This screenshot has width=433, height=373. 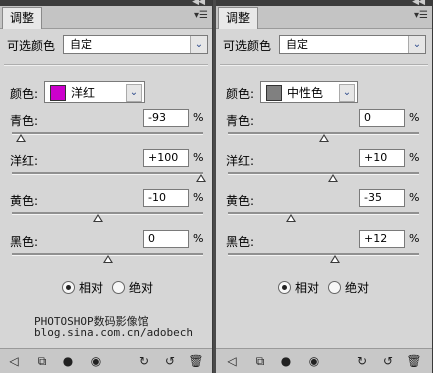 What do you see at coordinates (166, 198) in the screenshot?
I see `slider-value-field: -10` at bounding box center [166, 198].